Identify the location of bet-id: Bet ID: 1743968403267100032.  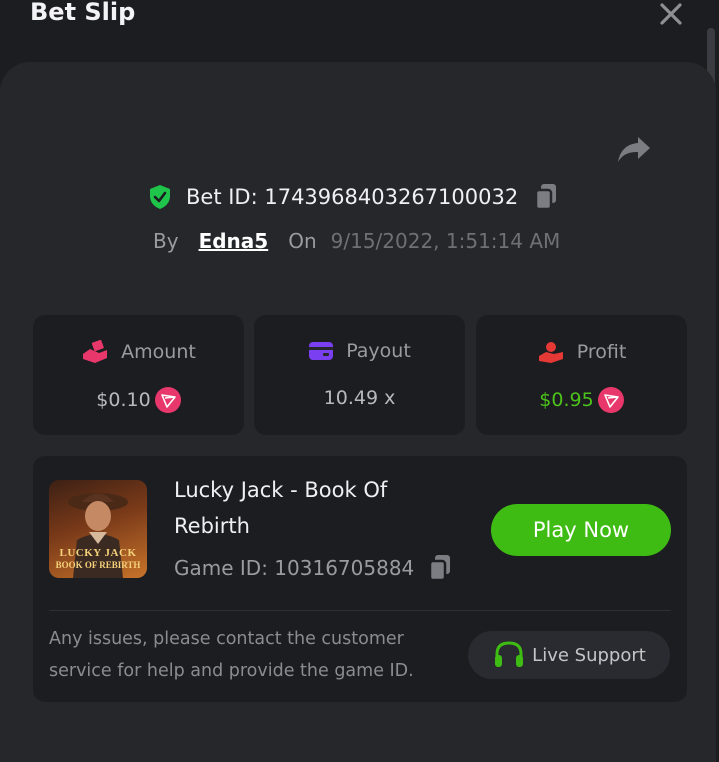
(352, 197).